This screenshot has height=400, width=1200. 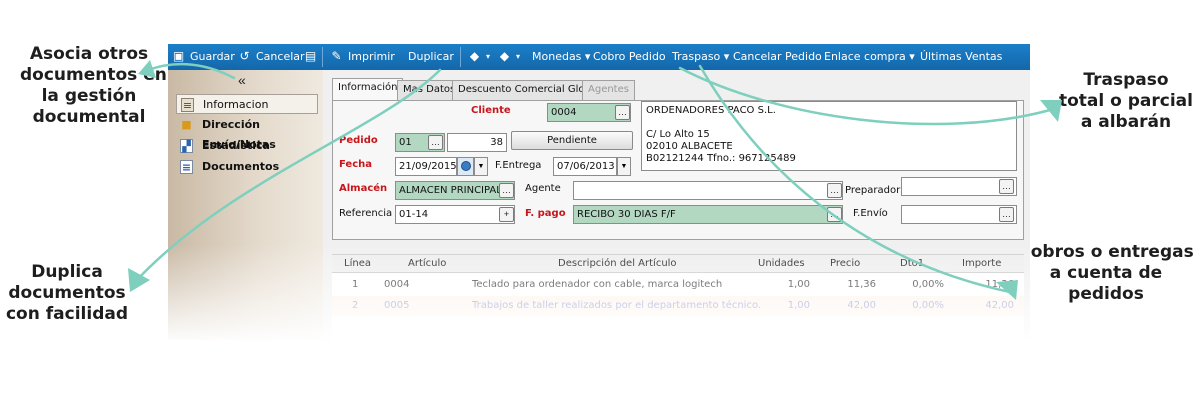 What do you see at coordinates (1126, 80) in the screenshot?
I see `callout-line: Traspaso` at bounding box center [1126, 80].